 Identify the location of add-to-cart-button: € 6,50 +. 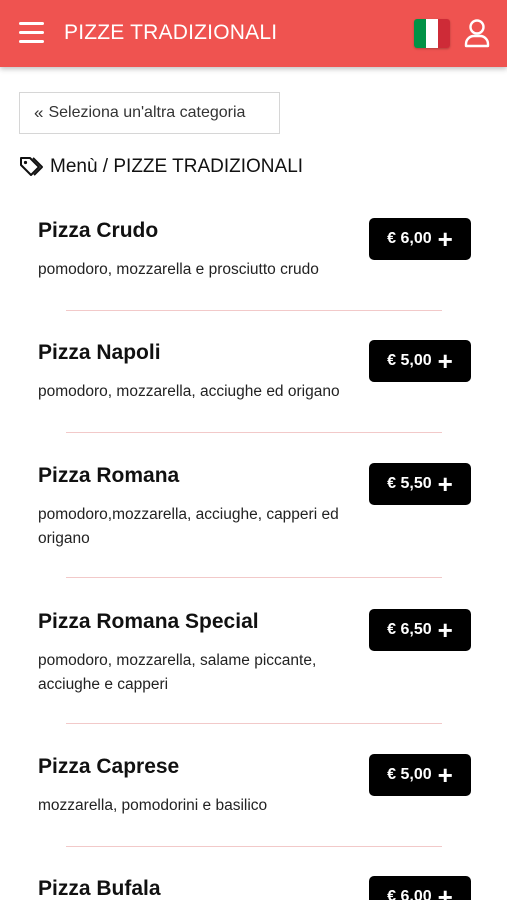
(420, 630).